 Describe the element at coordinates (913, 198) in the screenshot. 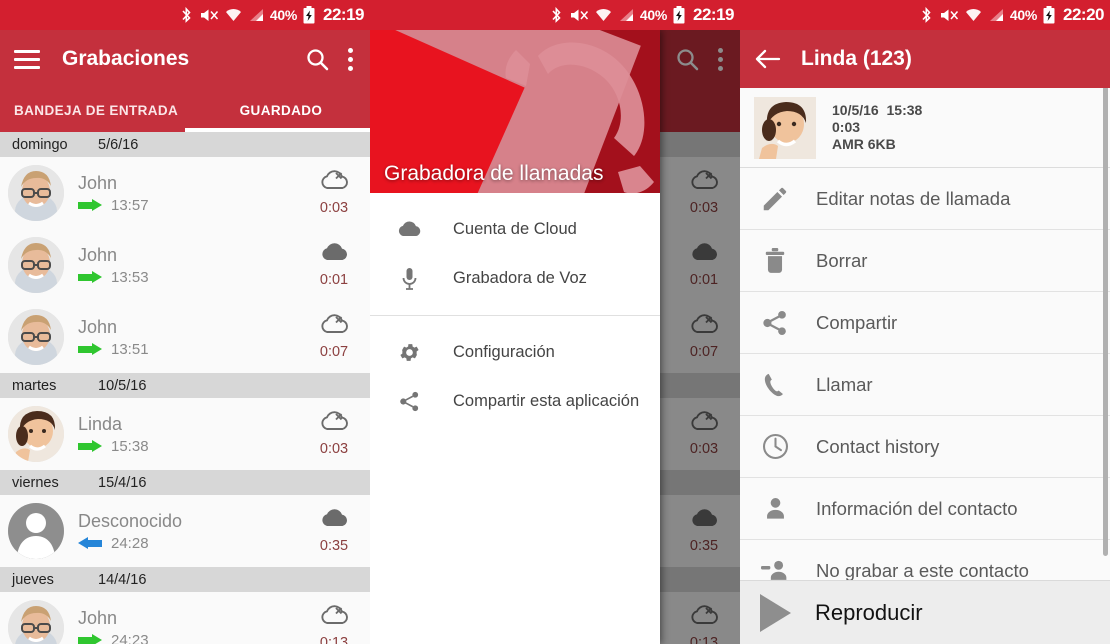

I see `menu-item-label: Editar notas de llamada` at that location.